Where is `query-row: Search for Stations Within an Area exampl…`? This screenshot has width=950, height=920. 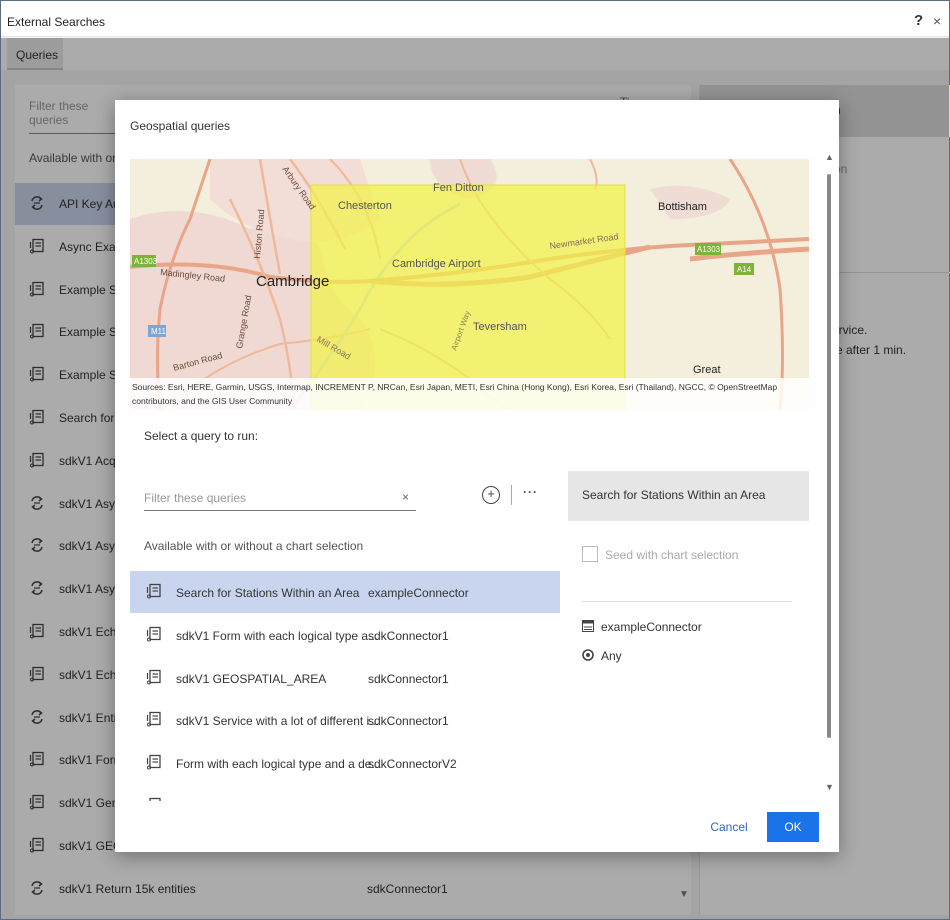 query-row: Search for Stations Within an Area exampl… is located at coordinates (345, 592).